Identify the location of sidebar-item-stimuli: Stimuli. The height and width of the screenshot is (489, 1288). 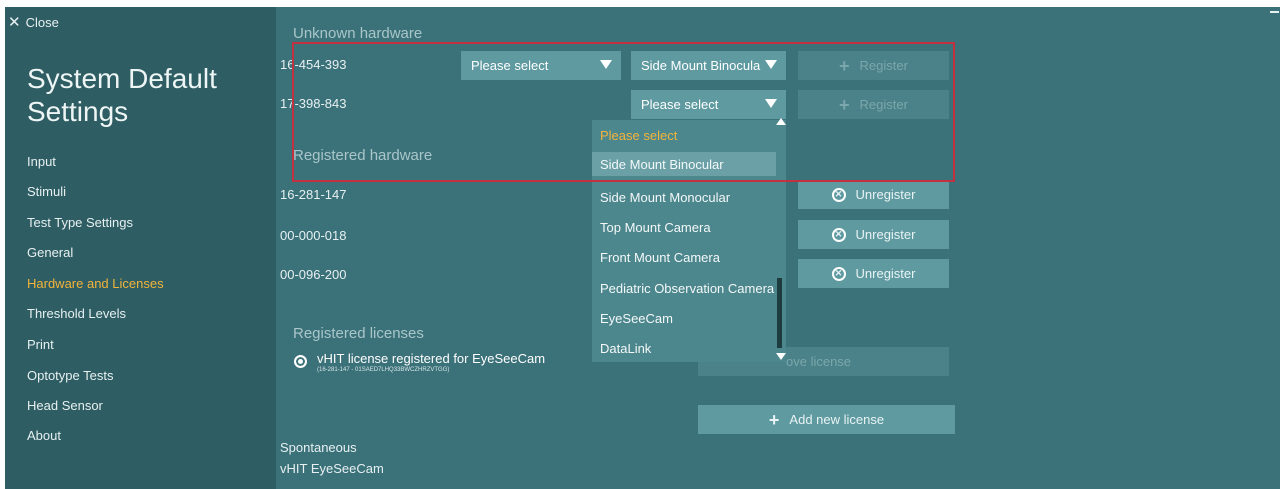
(46, 191).